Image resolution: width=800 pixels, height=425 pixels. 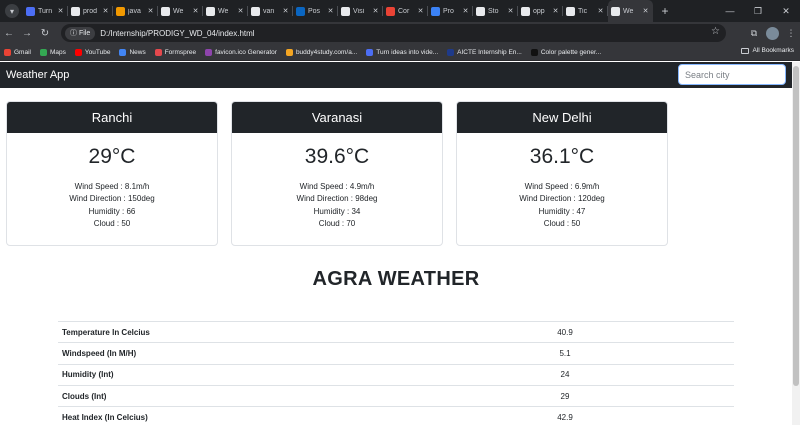 I want to click on app-brand: Weather App, so click(x=37, y=75).